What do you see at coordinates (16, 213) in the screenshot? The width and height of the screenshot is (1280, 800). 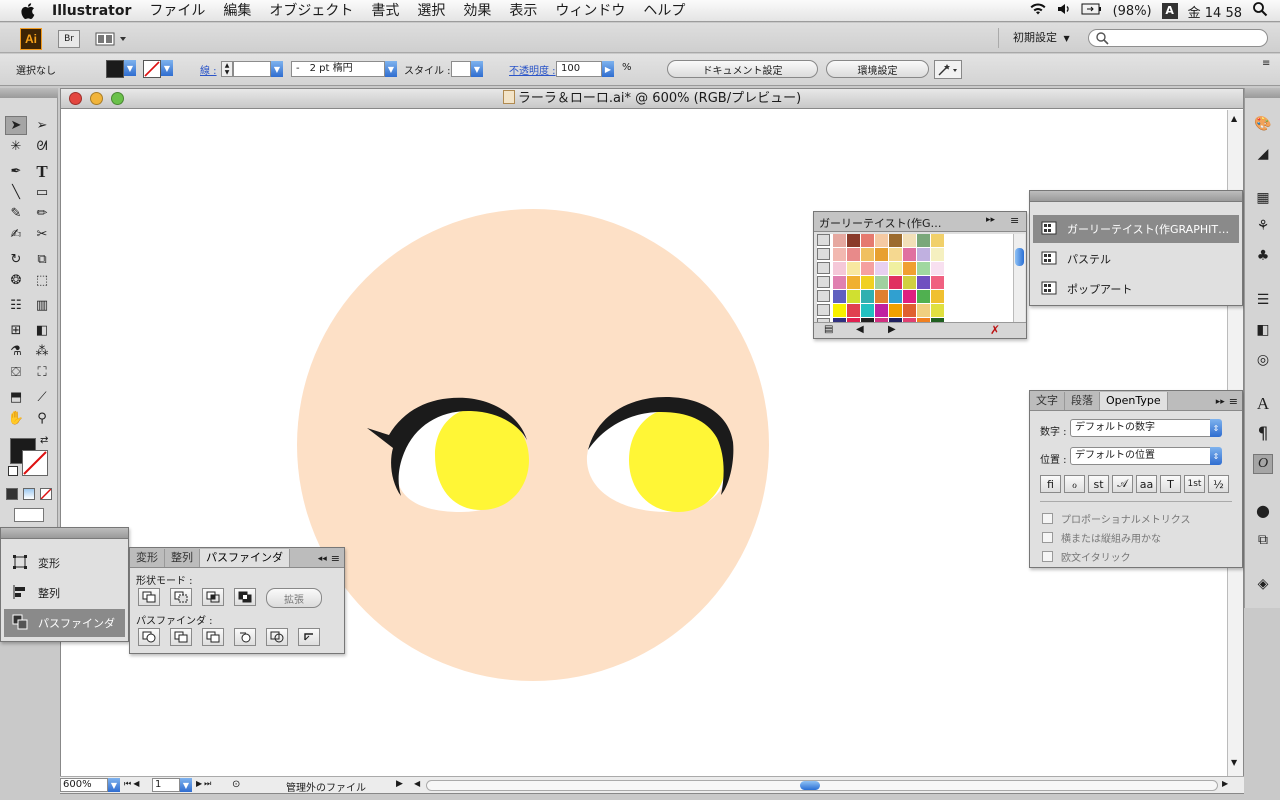 I see `paintbrush-tool-icon: ✎` at bounding box center [16, 213].